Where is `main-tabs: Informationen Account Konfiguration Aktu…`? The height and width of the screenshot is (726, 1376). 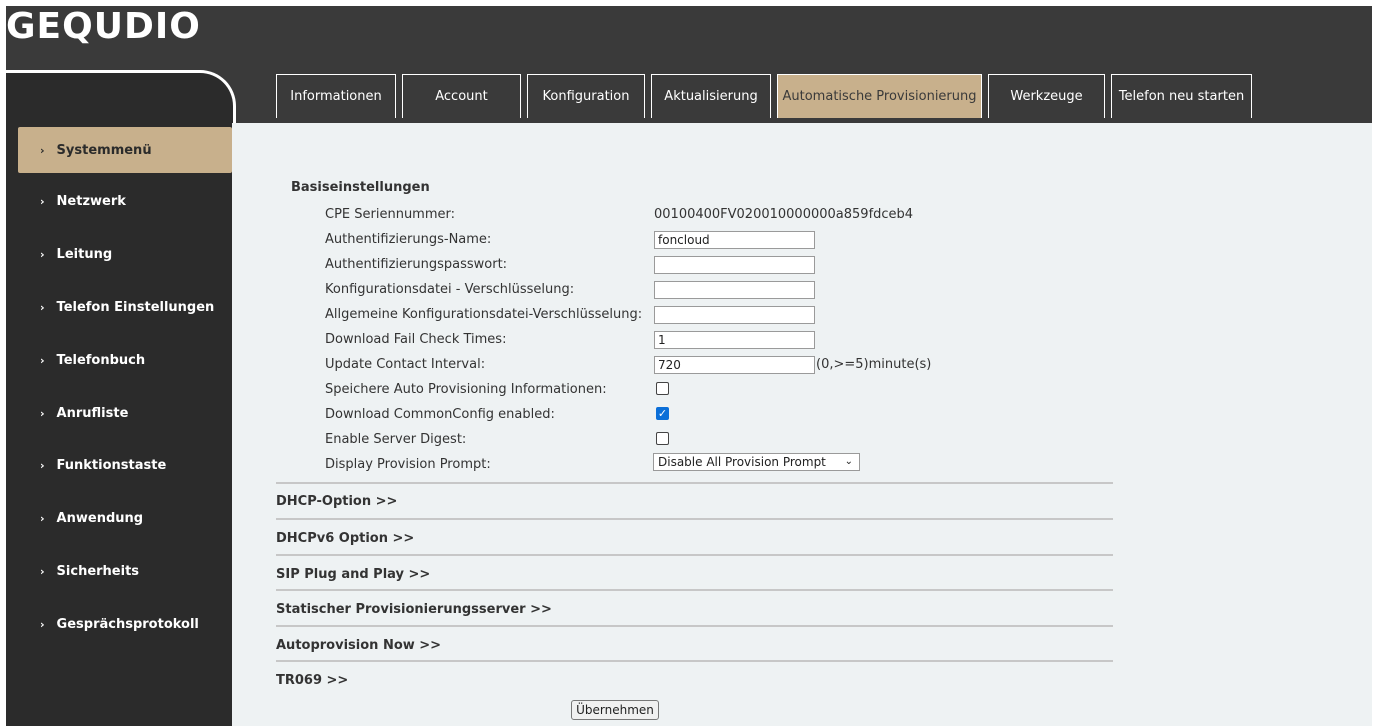
main-tabs: Informationen Account Konfiguration Aktu… is located at coordinates (764, 96).